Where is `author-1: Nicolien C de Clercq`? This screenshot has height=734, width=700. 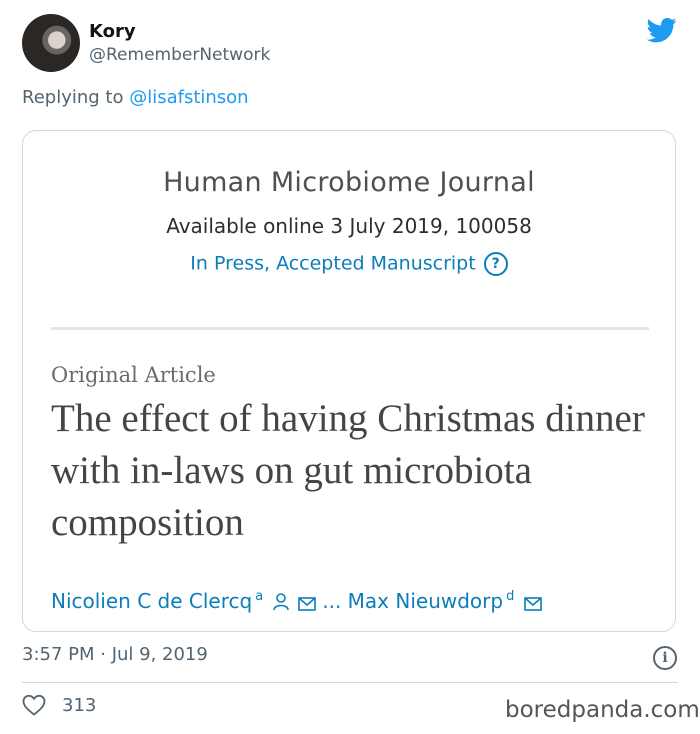 author-1: Nicolien C de Clercq is located at coordinates (152, 601).